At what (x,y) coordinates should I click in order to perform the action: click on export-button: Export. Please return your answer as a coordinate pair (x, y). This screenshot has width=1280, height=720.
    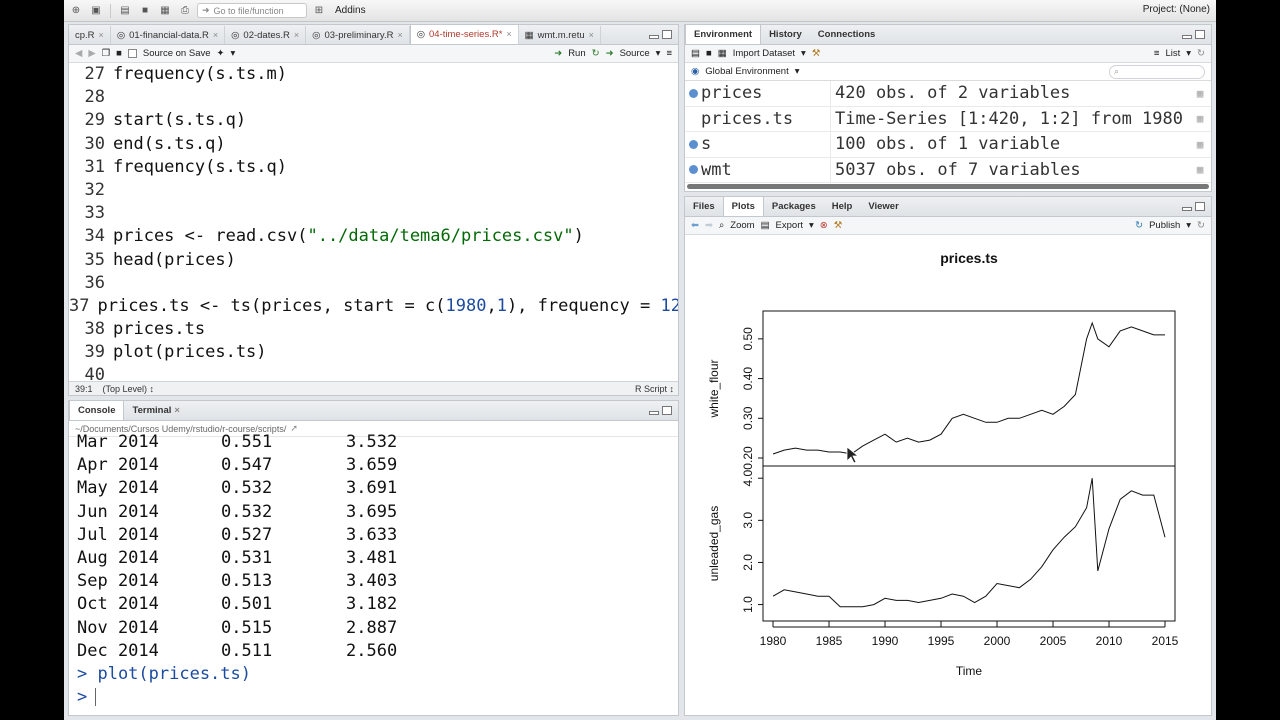
    Looking at the image, I should click on (789, 225).